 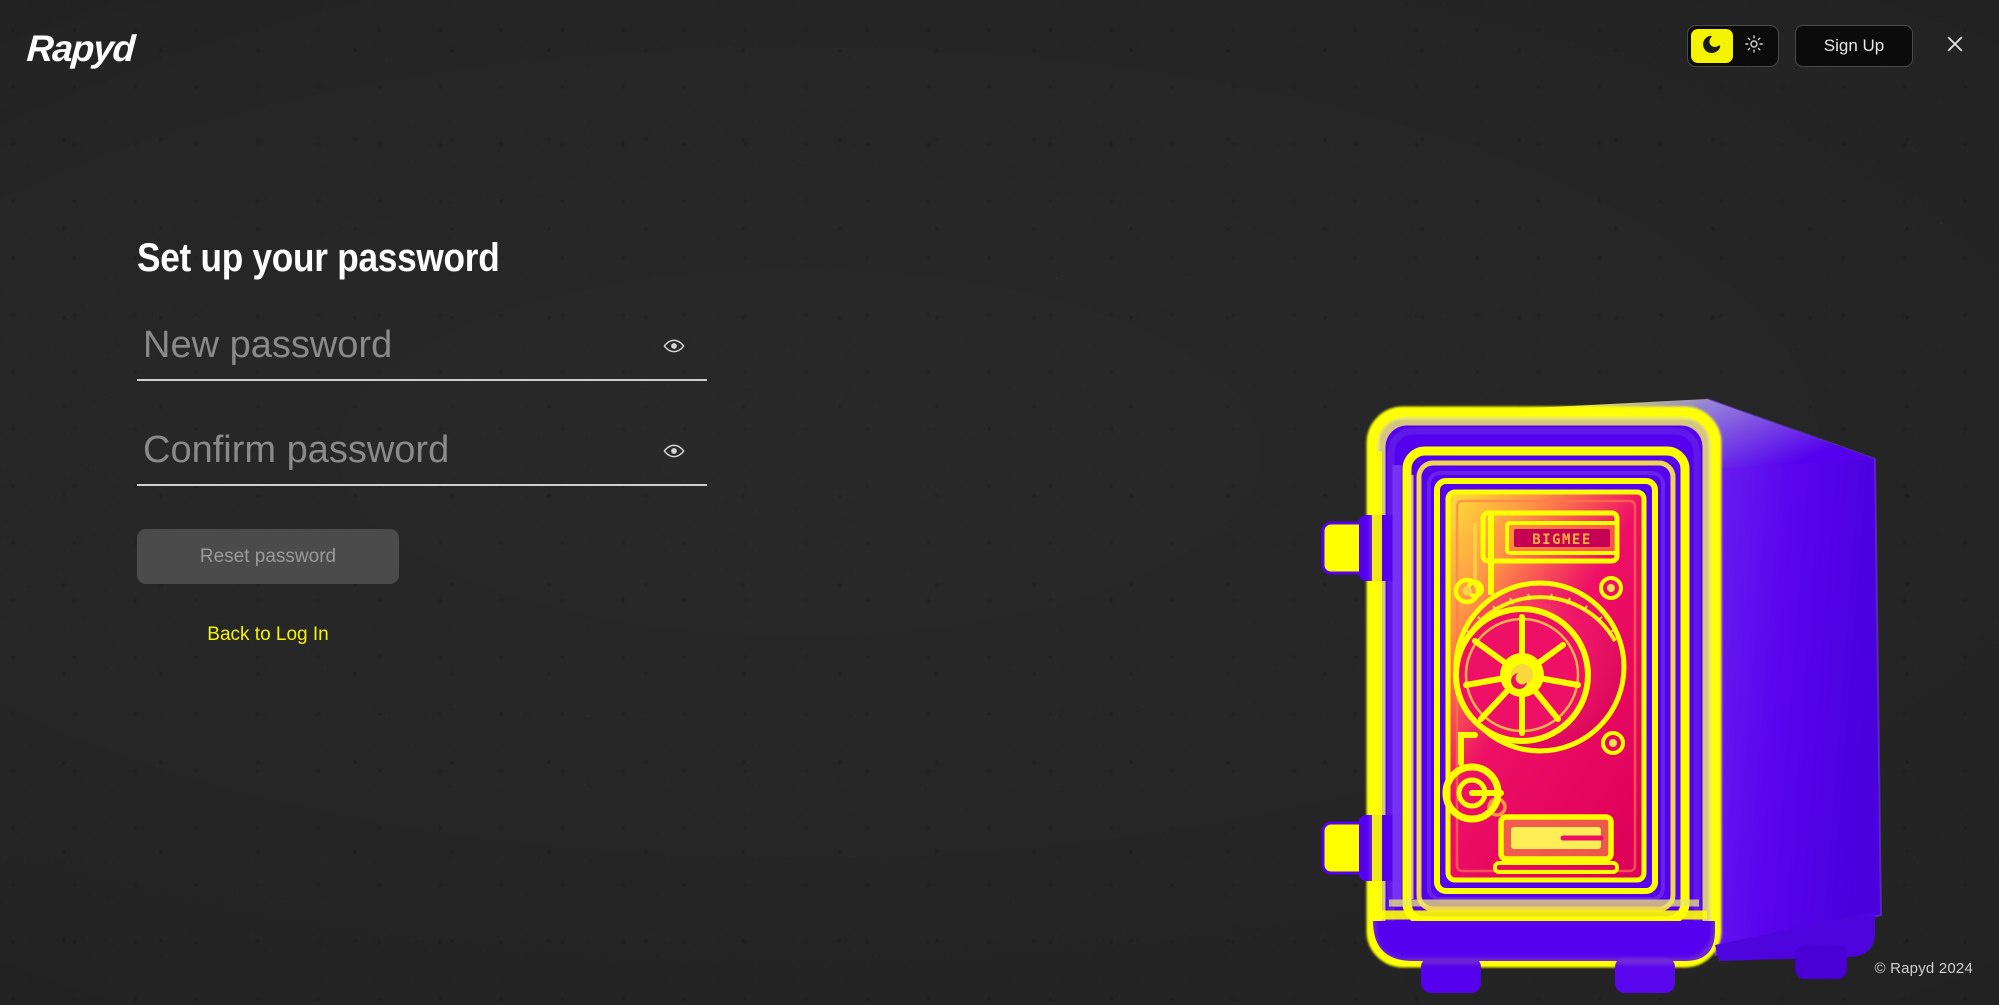 What do you see at coordinates (268, 635) in the screenshot?
I see `back-to-login-link: Back to Log In` at bounding box center [268, 635].